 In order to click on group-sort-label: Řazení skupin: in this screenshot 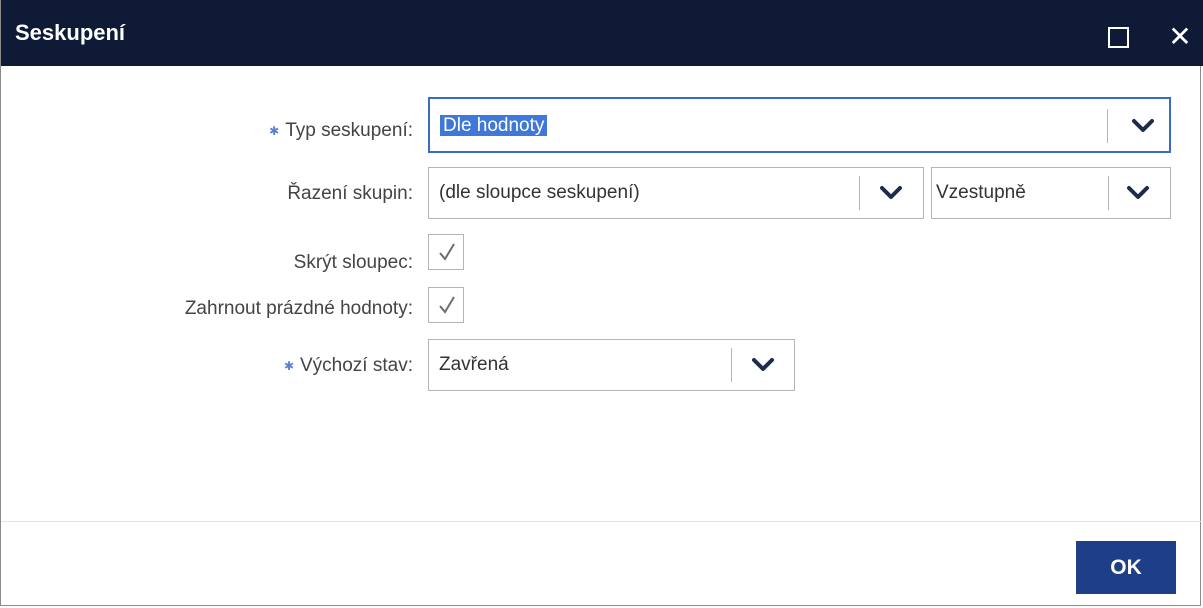, I will do `click(350, 193)`.